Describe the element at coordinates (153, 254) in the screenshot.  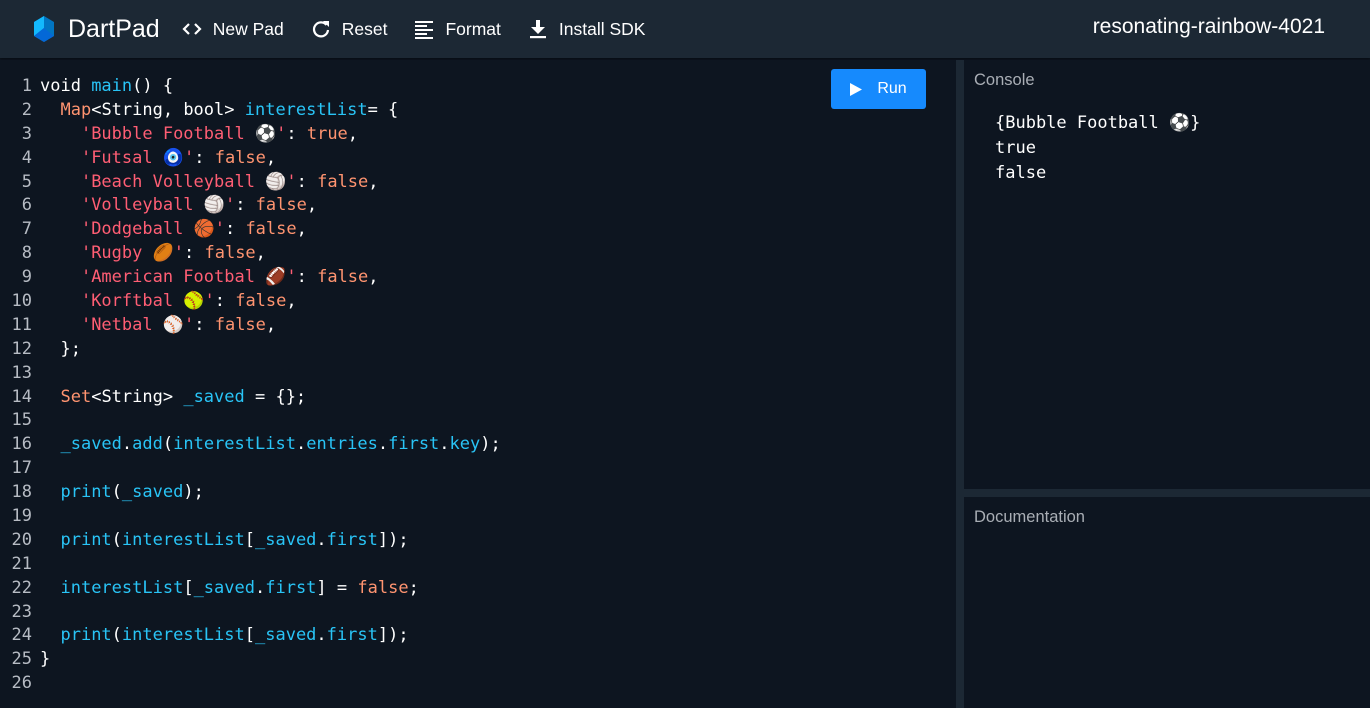
I see `code-text: 'Rugby 🏉': false,` at that location.